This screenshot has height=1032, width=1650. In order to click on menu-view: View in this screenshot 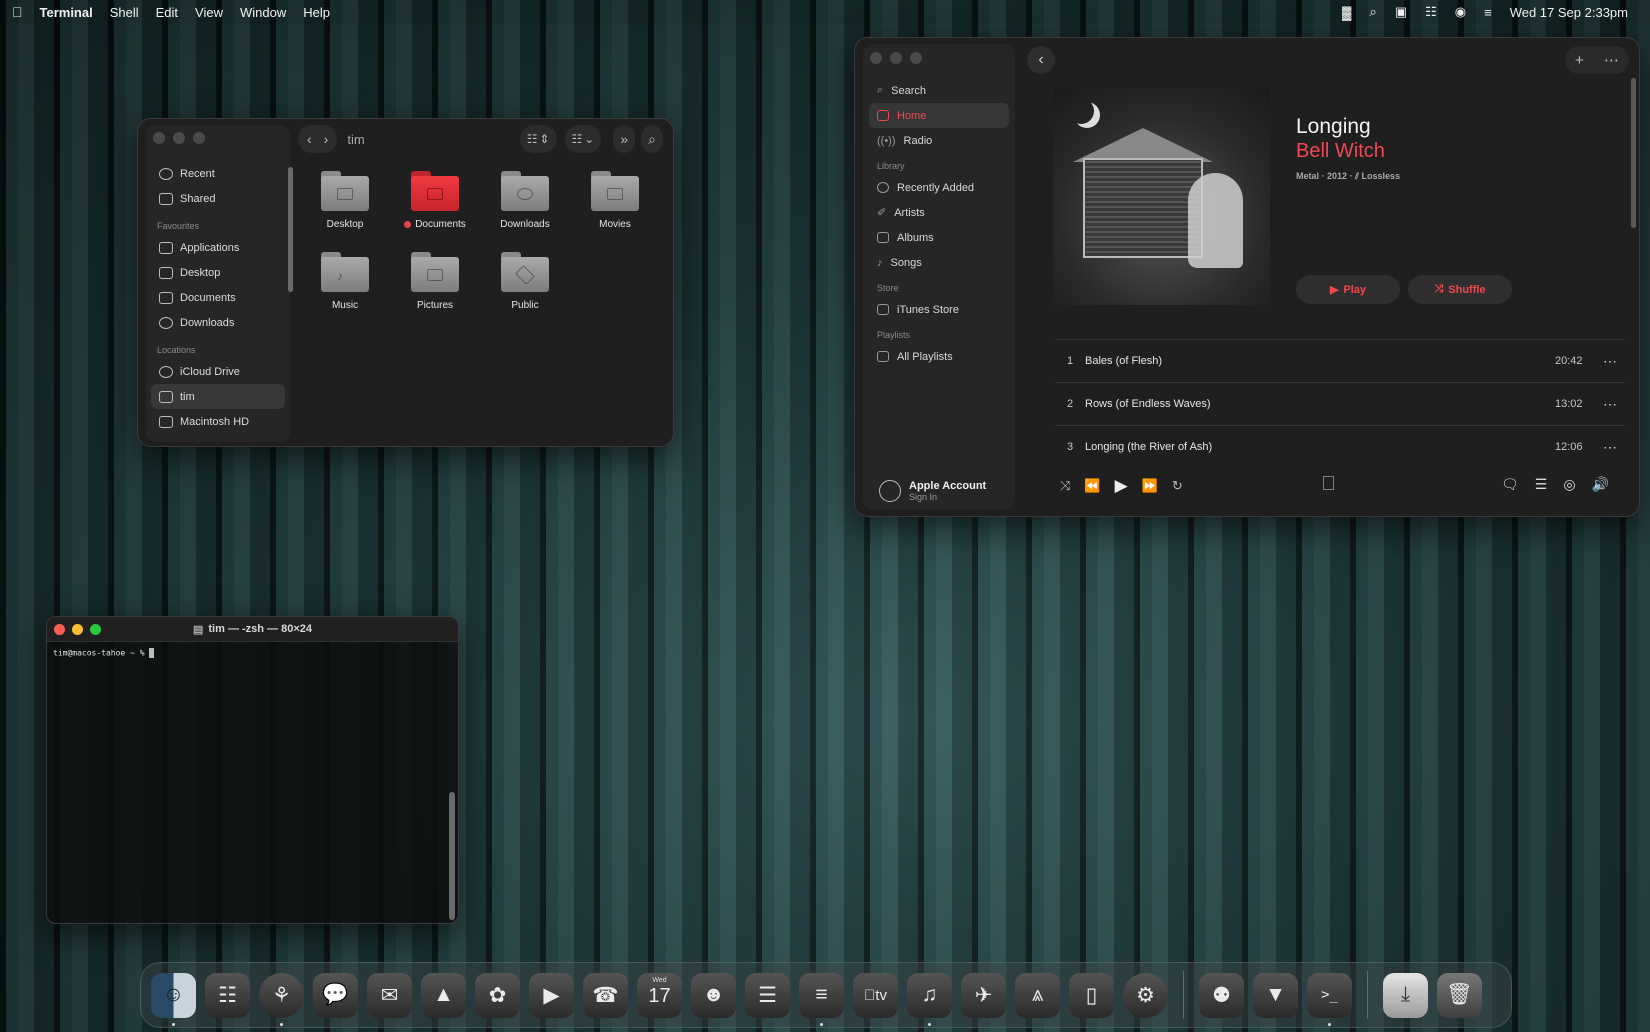, I will do `click(209, 12)`.